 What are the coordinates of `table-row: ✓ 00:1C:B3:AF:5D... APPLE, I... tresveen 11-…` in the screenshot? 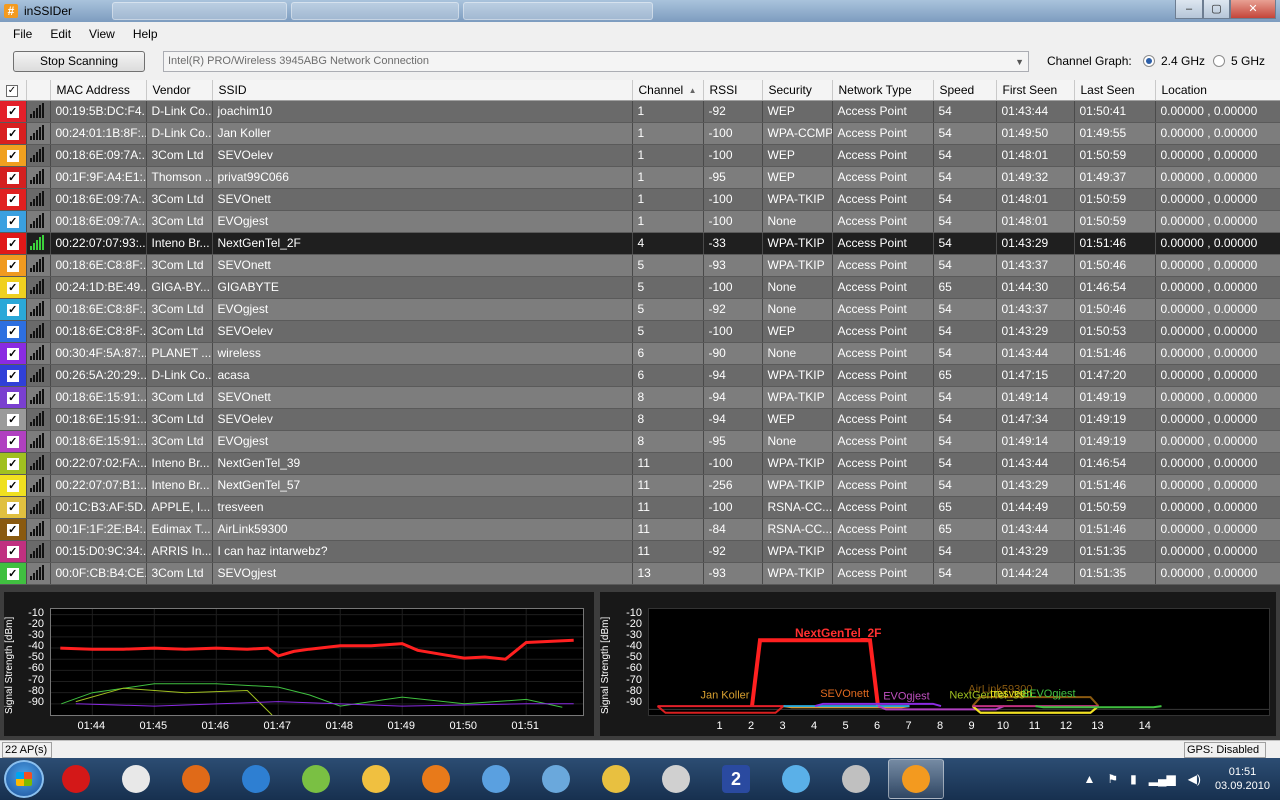 It's located at (640, 507).